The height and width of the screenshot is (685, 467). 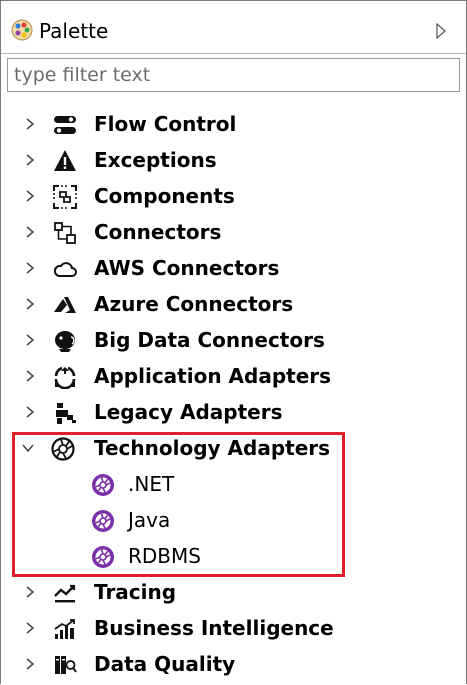 I want to click on big-data-icon, so click(x=65, y=341).